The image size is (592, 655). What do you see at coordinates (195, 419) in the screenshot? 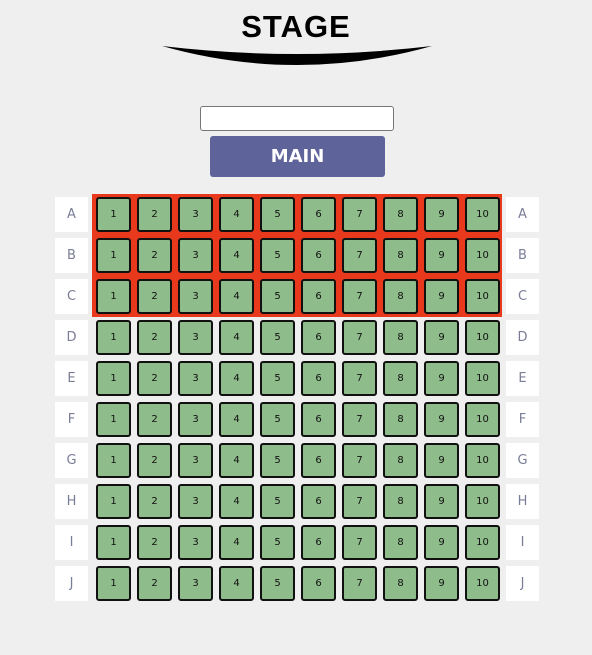
I see `seat-f-3: 3` at bounding box center [195, 419].